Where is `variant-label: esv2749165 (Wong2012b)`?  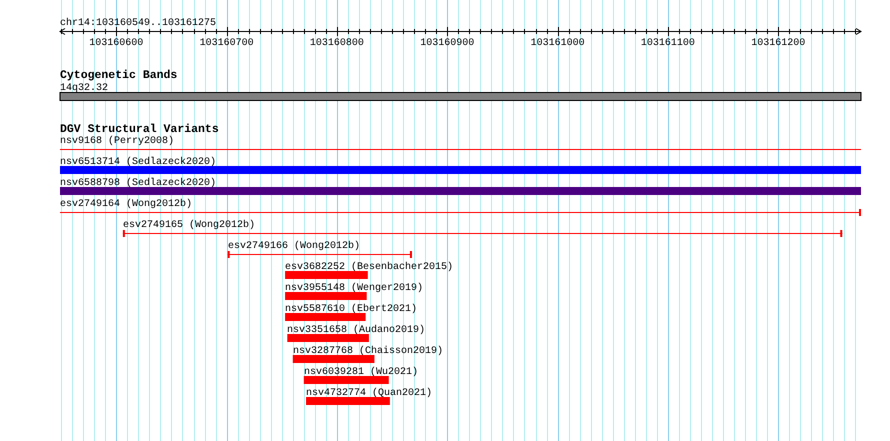 variant-label: esv2749165 (Wong2012b) is located at coordinates (189, 225).